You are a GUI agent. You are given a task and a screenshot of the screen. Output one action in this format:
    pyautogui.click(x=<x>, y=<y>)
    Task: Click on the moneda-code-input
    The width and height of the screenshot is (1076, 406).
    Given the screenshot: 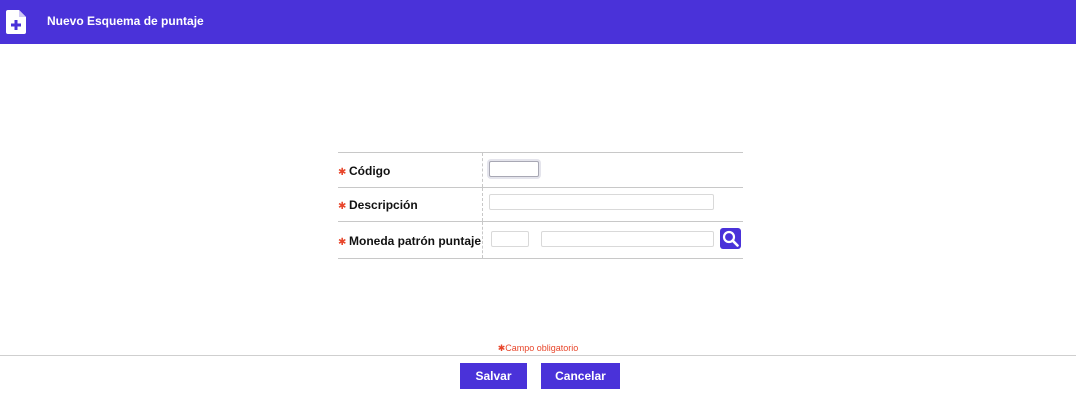 What is the action you would take?
    pyautogui.click(x=510, y=239)
    